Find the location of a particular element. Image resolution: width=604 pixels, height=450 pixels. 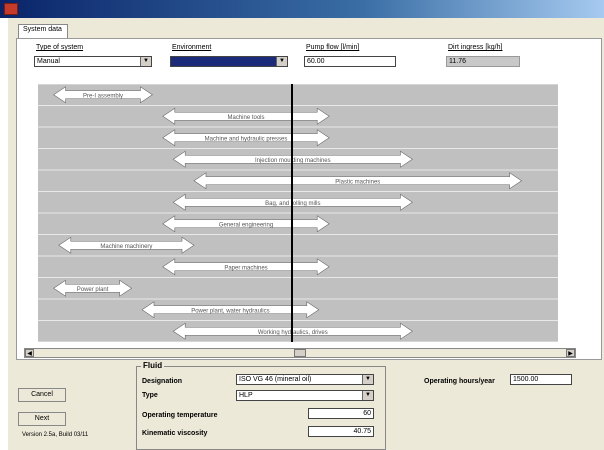

scroll-right-icon: ▶ is located at coordinates (570, 353).